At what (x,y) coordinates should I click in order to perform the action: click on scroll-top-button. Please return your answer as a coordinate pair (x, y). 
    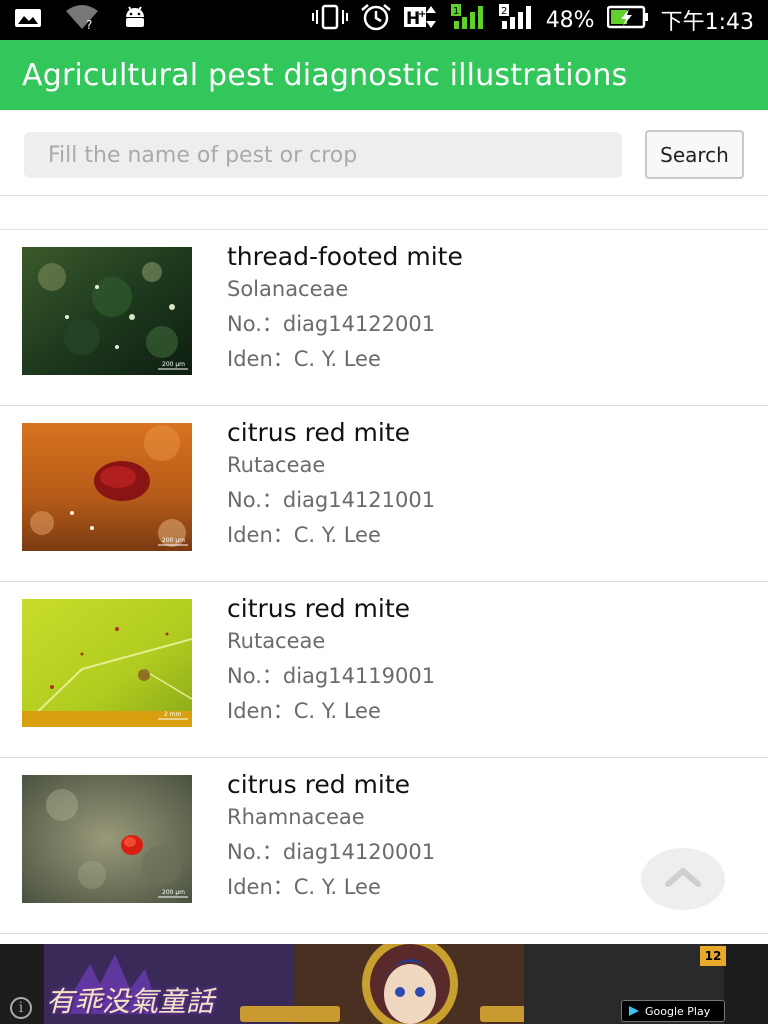
    Looking at the image, I should click on (683, 879).